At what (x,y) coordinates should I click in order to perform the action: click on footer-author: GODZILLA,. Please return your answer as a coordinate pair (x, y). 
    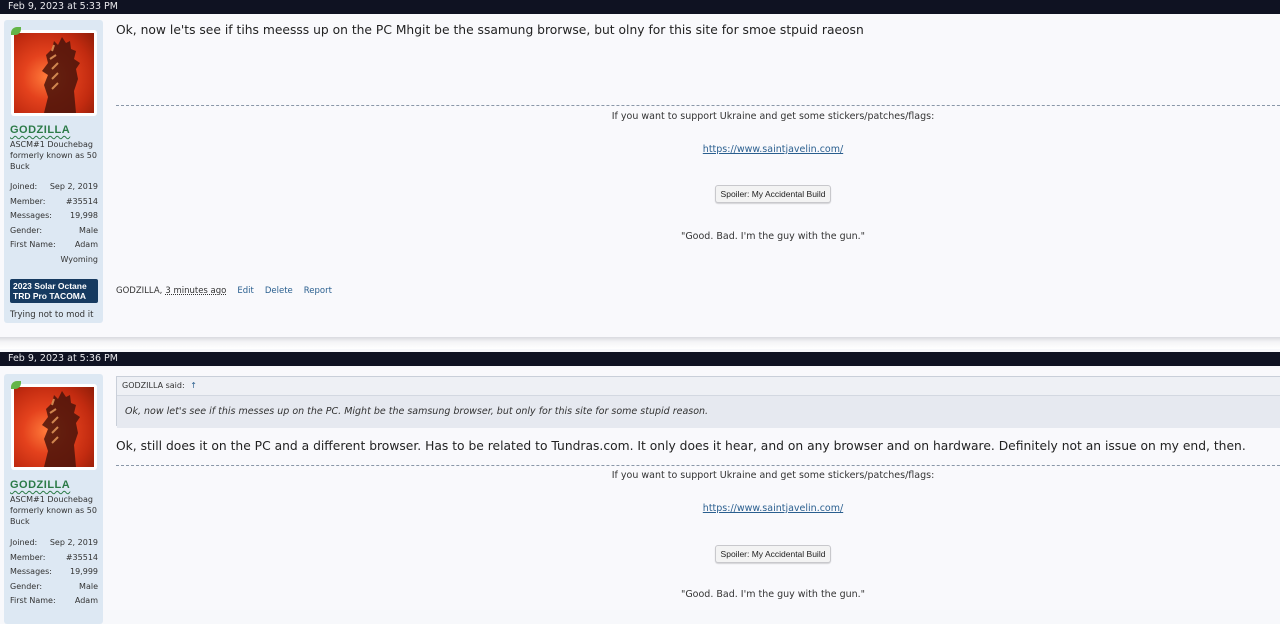
    Looking at the image, I should click on (139, 291).